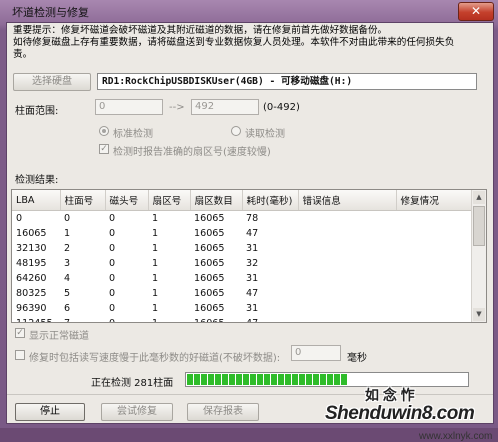 This screenshot has height=442, width=498. Describe the element at coordinates (243, 263) in the screenshot. I see `table-row: 48195 3 0 1 16065 32` at that location.